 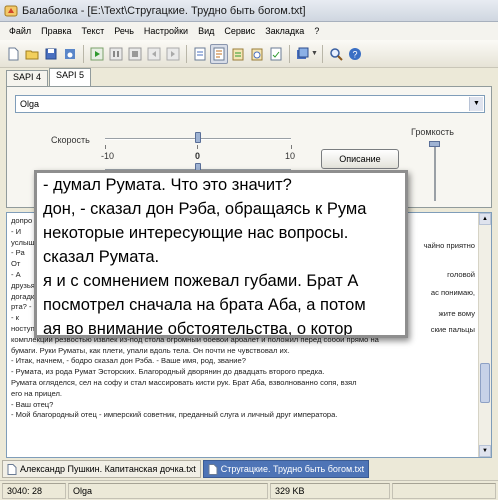 What do you see at coordinates (198, 137) in the screenshot?
I see `rate-slider-thumb` at bounding box center [198, 137].